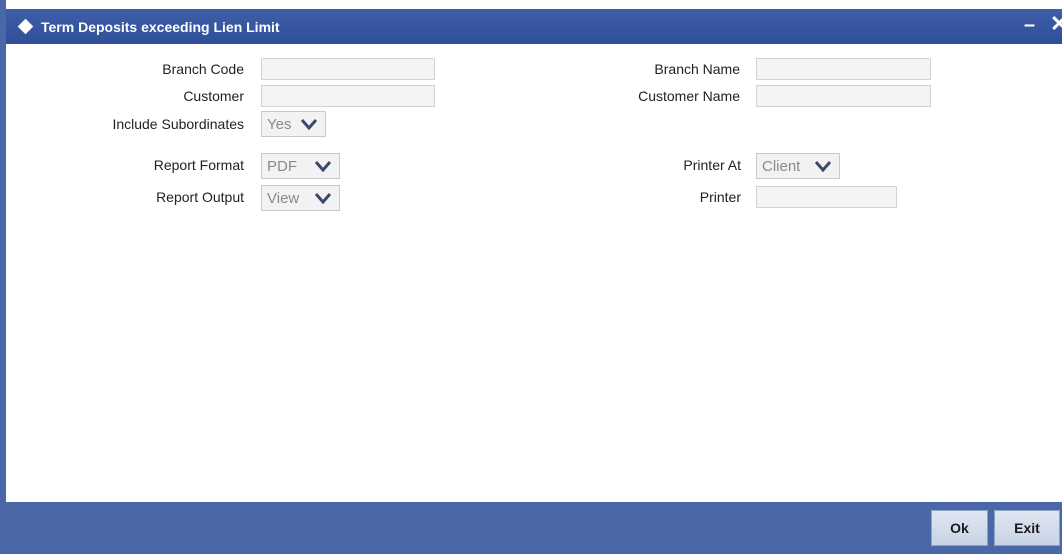 Image resolution: width=1062 pixels, height=554 pixels. I want to click on printer-at-label: Printer At, so click(712, 165).